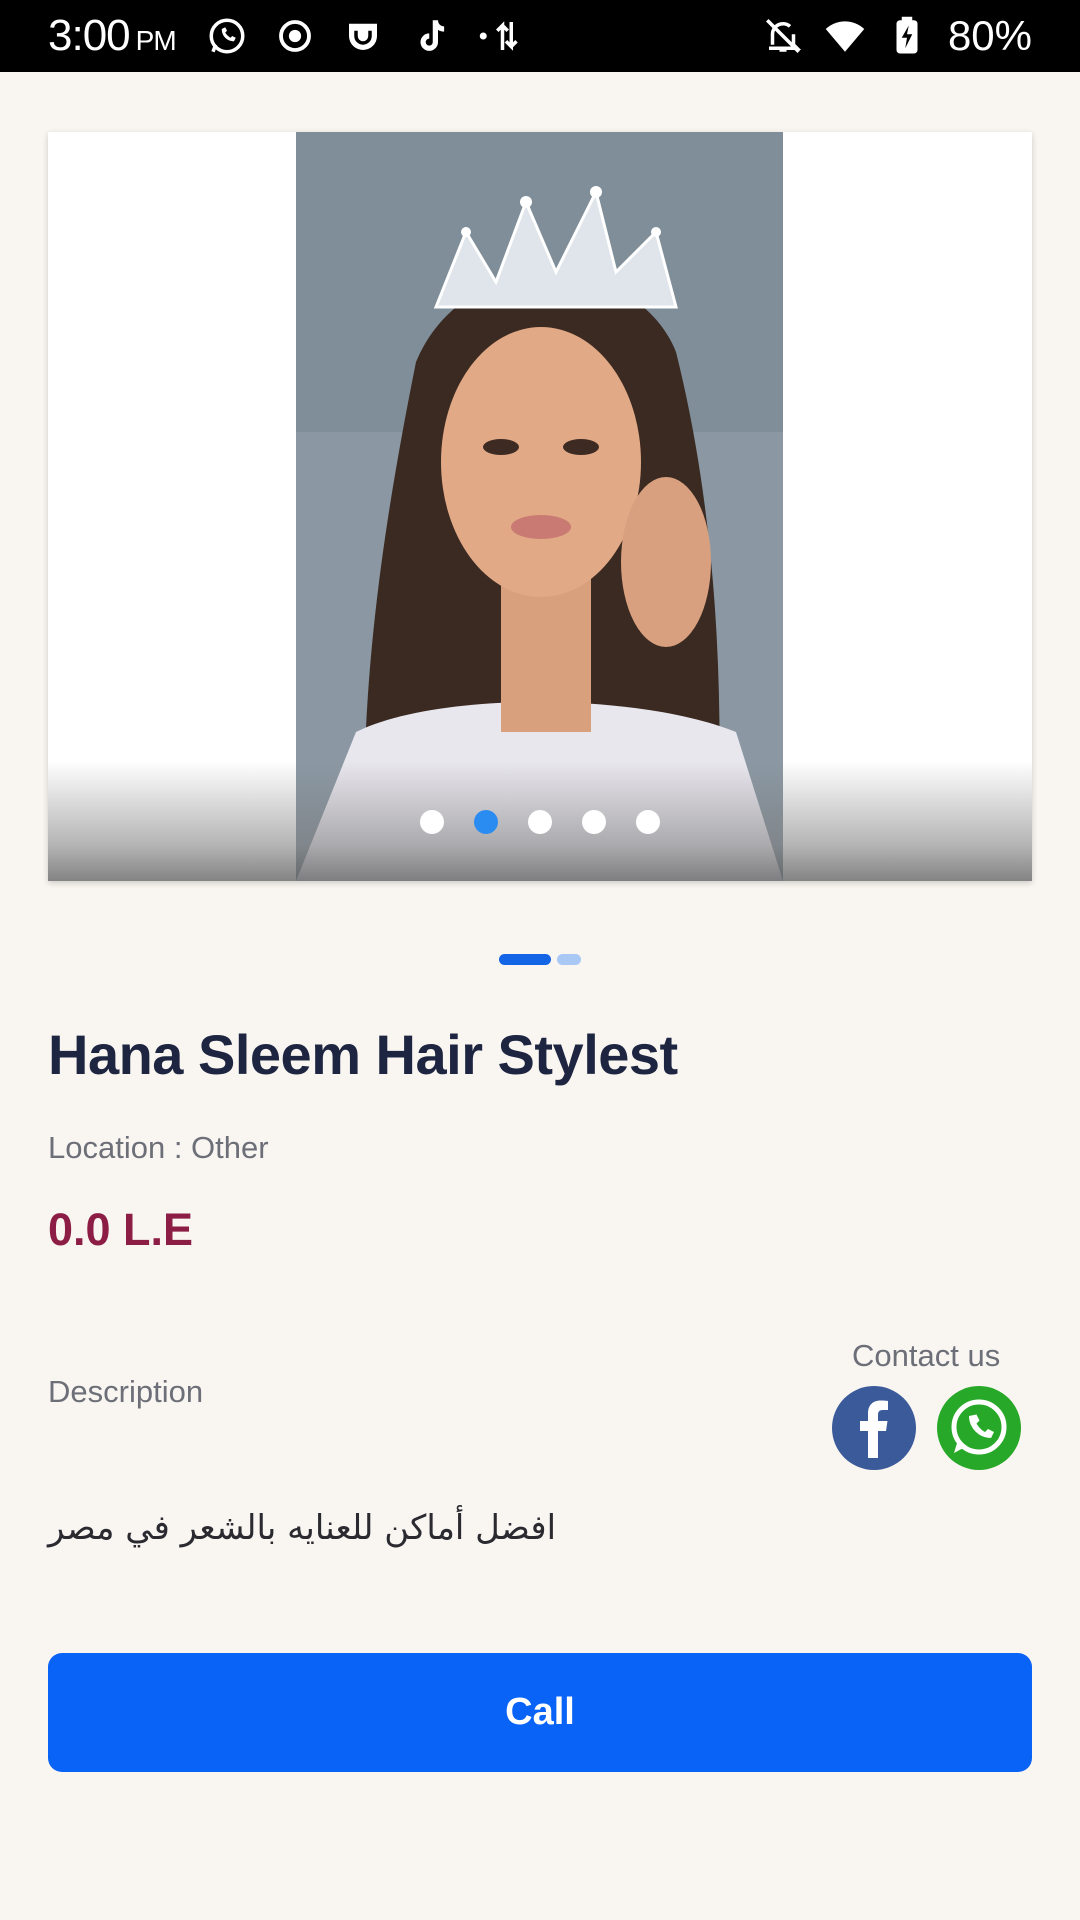 The height and width of the screenshot is (1920, 1080). What do you see at coordinates (989, 35) in the screenshot?
I see `battery-percentage: 80%` at bounding box center [989, 35].